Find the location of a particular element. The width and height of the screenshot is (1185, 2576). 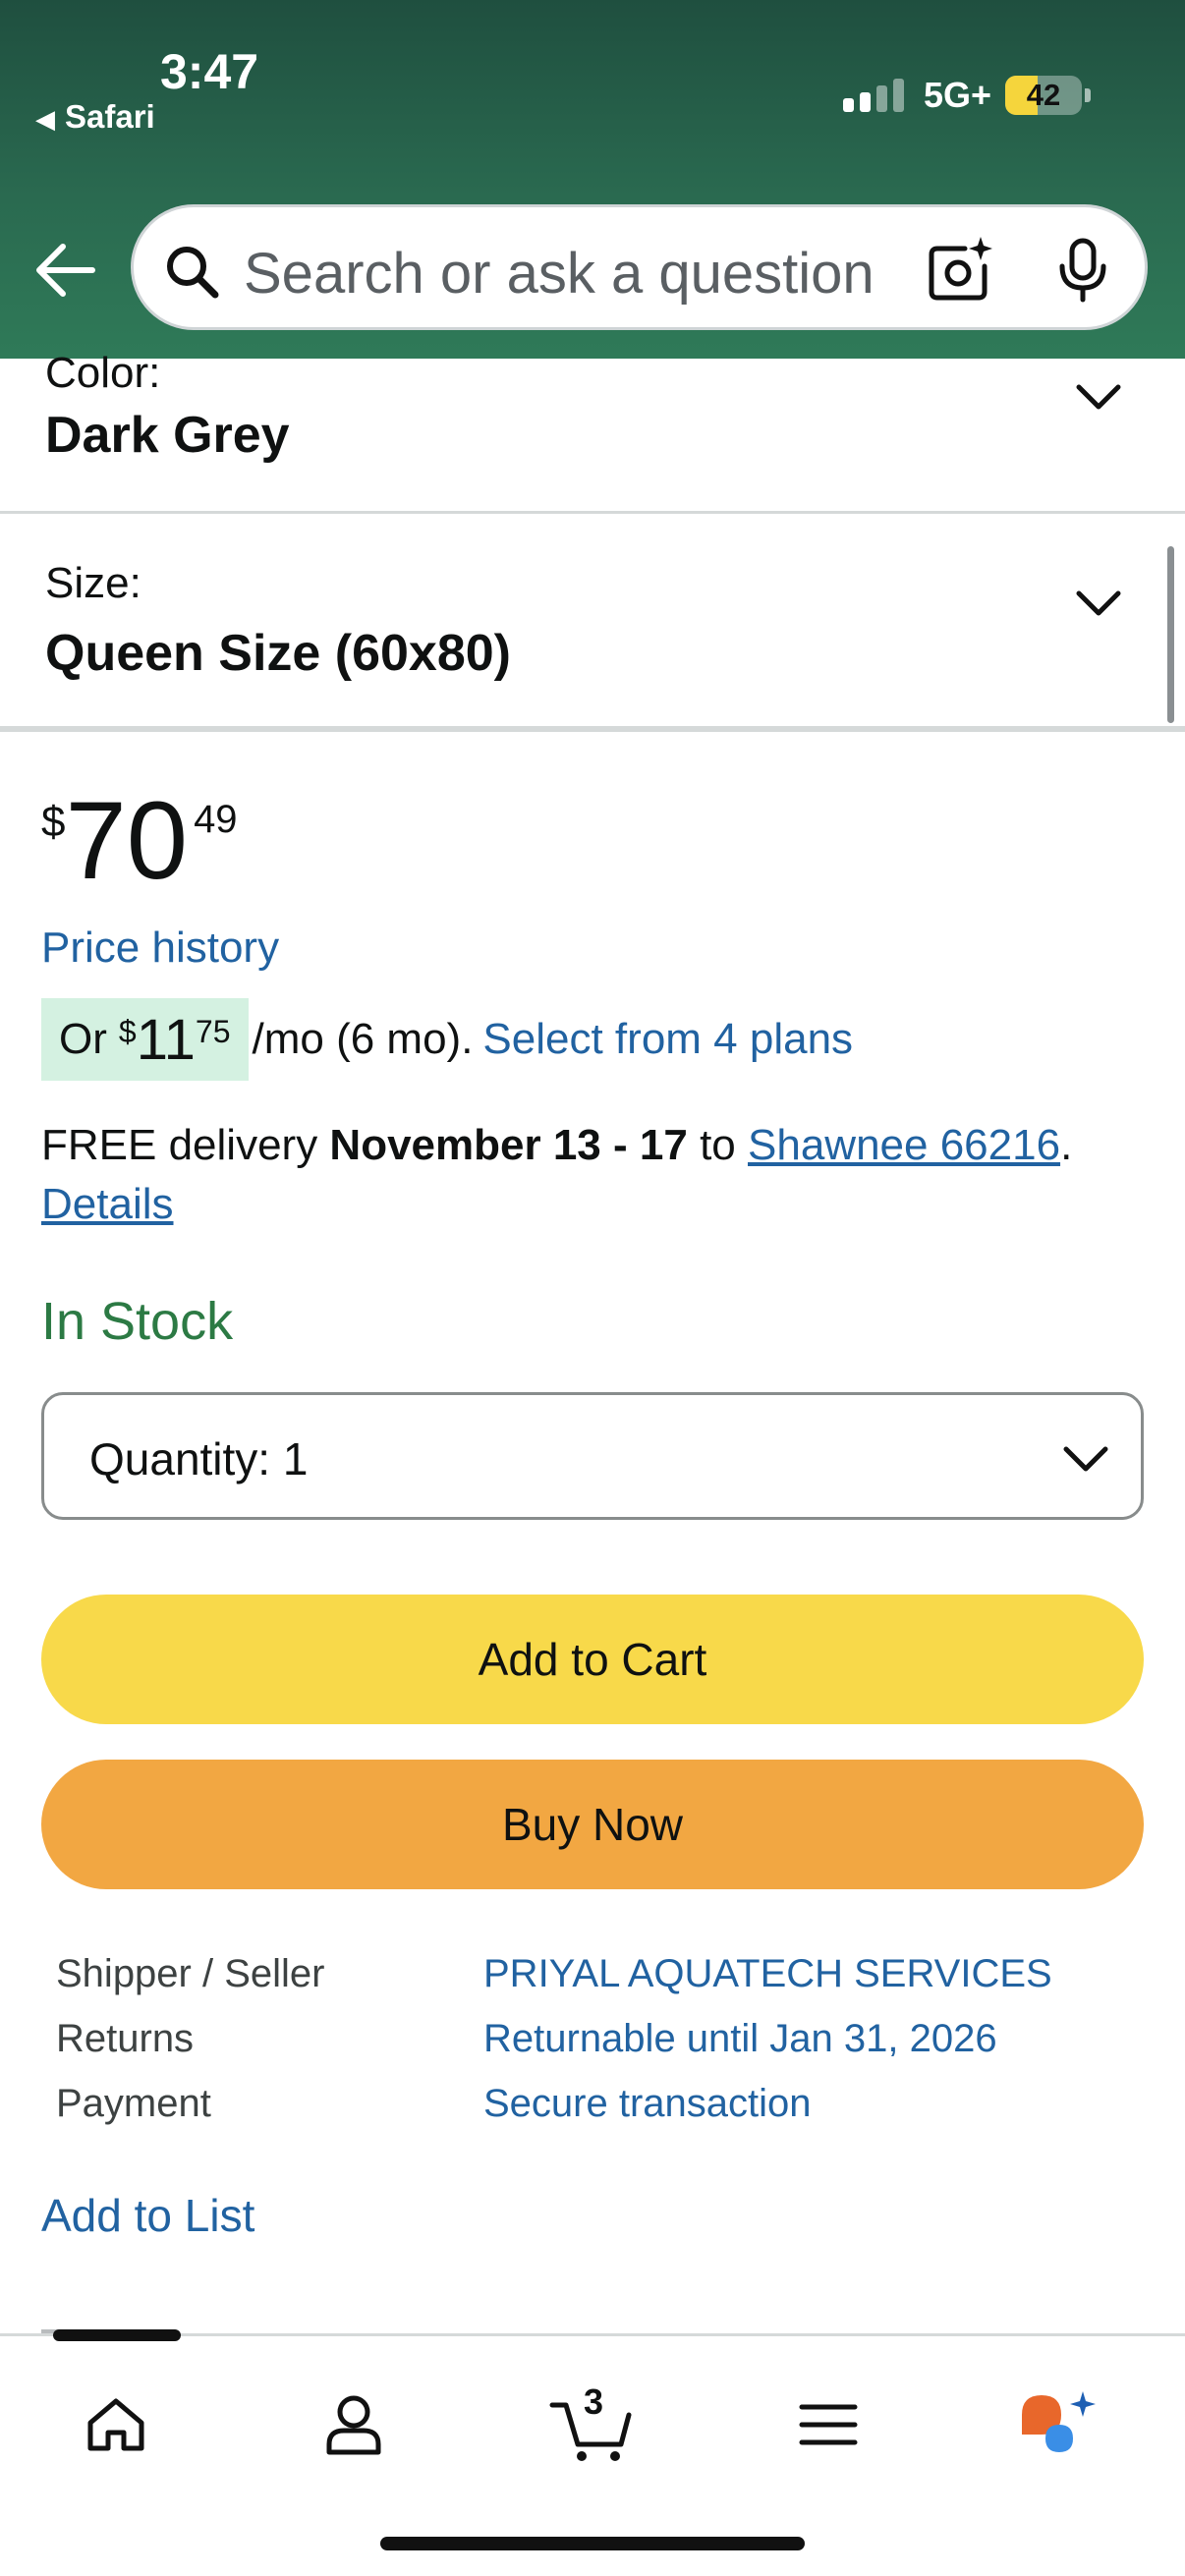

camera-search-icon is located at coordinates (960, 269).